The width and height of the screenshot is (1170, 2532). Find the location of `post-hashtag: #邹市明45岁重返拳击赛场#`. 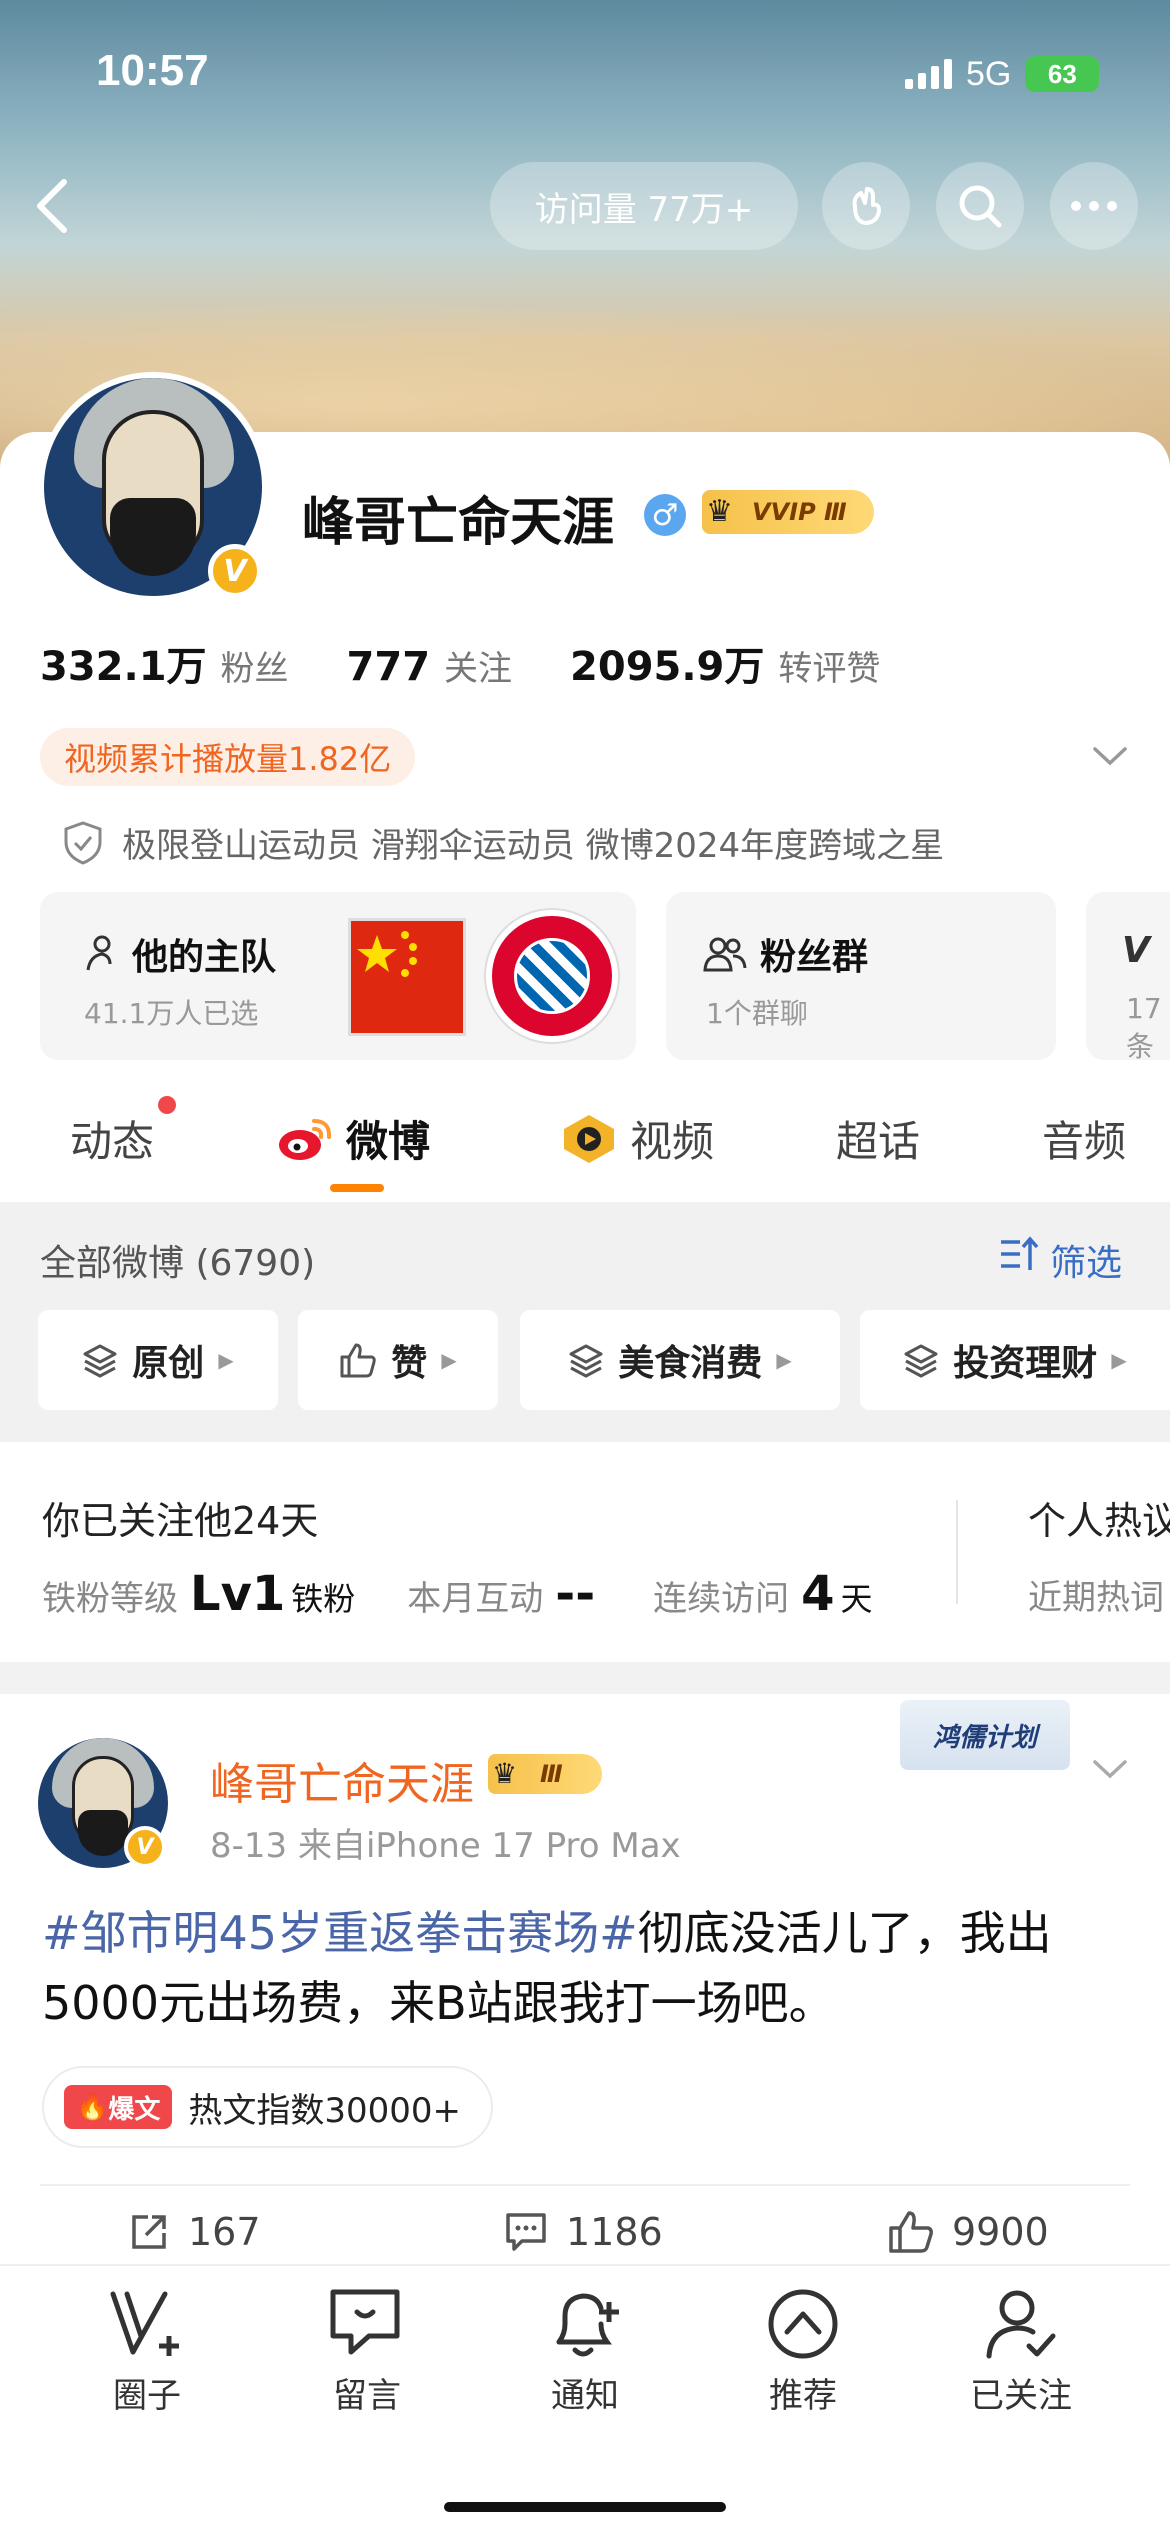

post-hashtag: #邹市明45岁重返拳击赛场# is located at coordinates (340, 1933).